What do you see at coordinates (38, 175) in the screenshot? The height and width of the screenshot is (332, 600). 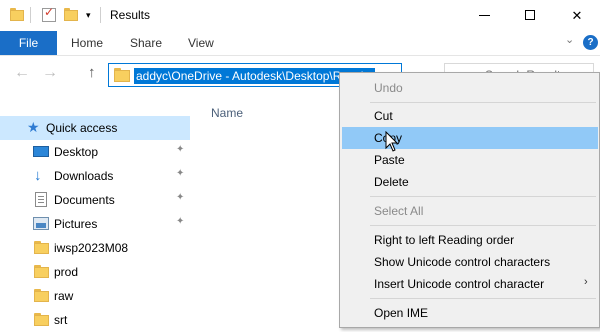 I see `download-icon: ↓` at bounding box center [38, 175].